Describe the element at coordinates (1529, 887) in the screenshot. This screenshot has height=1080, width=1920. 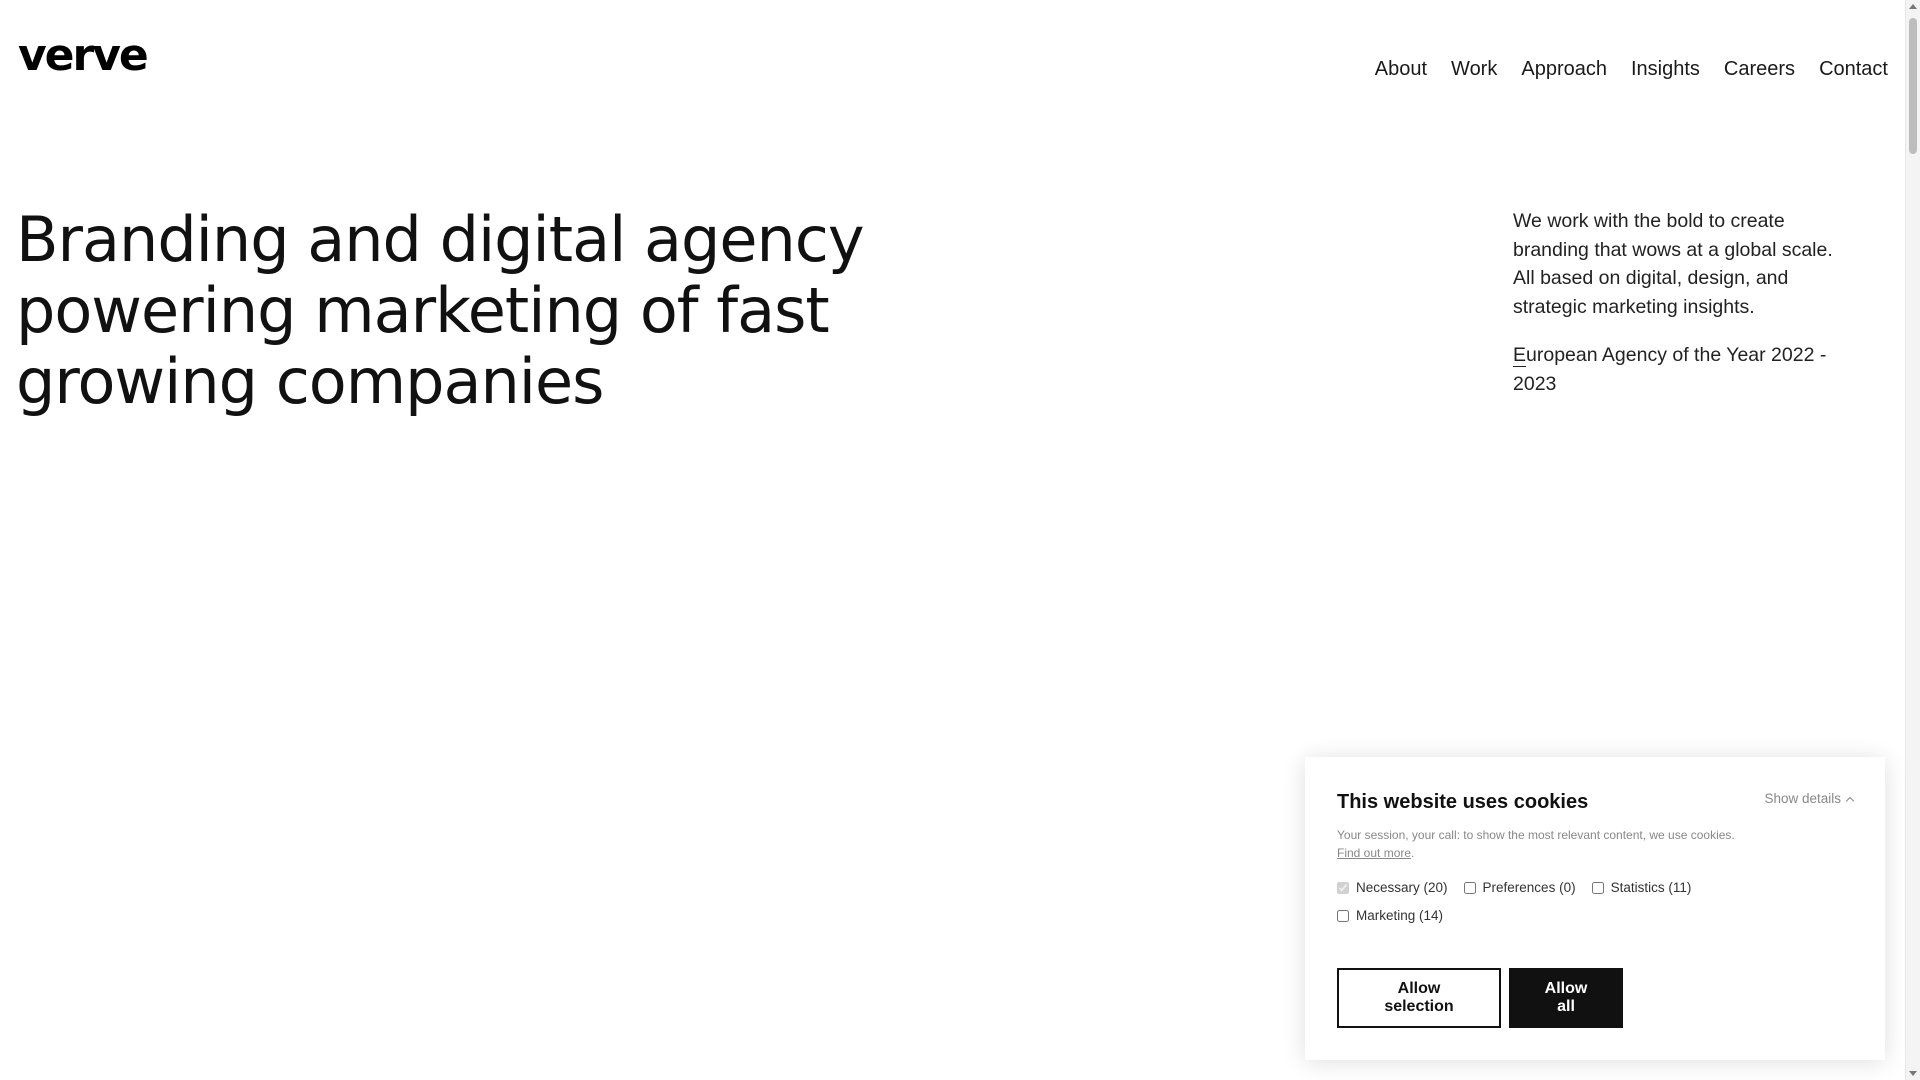
I see `preferences-label: Preferences (0)` at that location.